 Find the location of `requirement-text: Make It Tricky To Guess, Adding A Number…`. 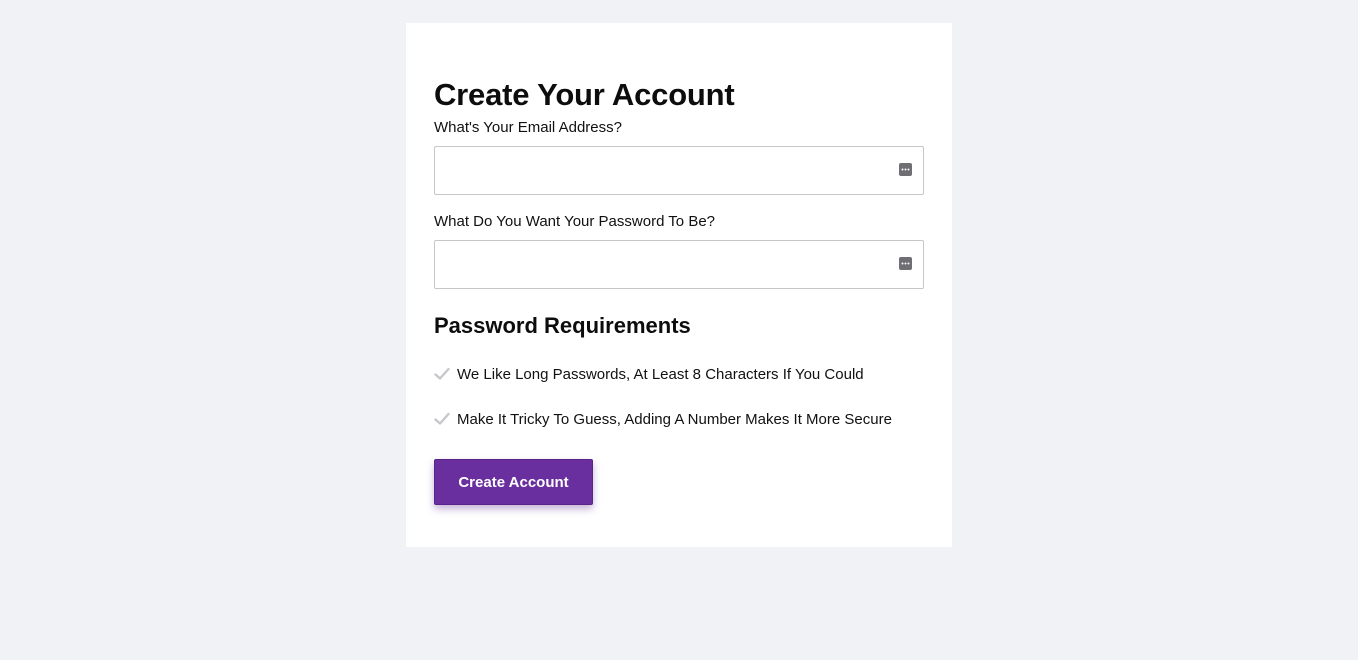

requirement-text: Make It Tricky To Guess, Adding A Number… is located at coordinates (674, 419).